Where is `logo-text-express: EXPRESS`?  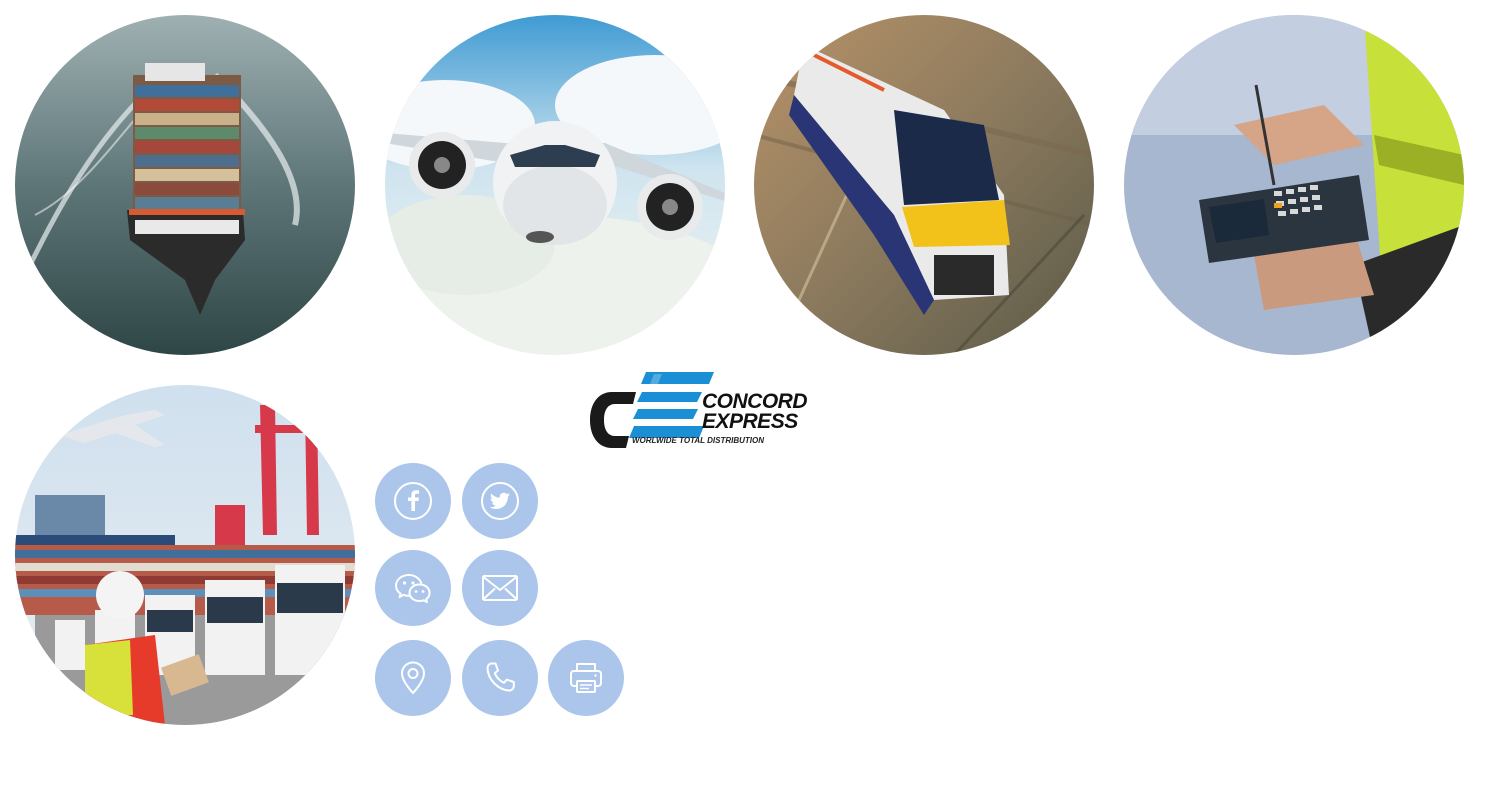 logo-text-express: EXPRESS is located at coordinates (750, 421).